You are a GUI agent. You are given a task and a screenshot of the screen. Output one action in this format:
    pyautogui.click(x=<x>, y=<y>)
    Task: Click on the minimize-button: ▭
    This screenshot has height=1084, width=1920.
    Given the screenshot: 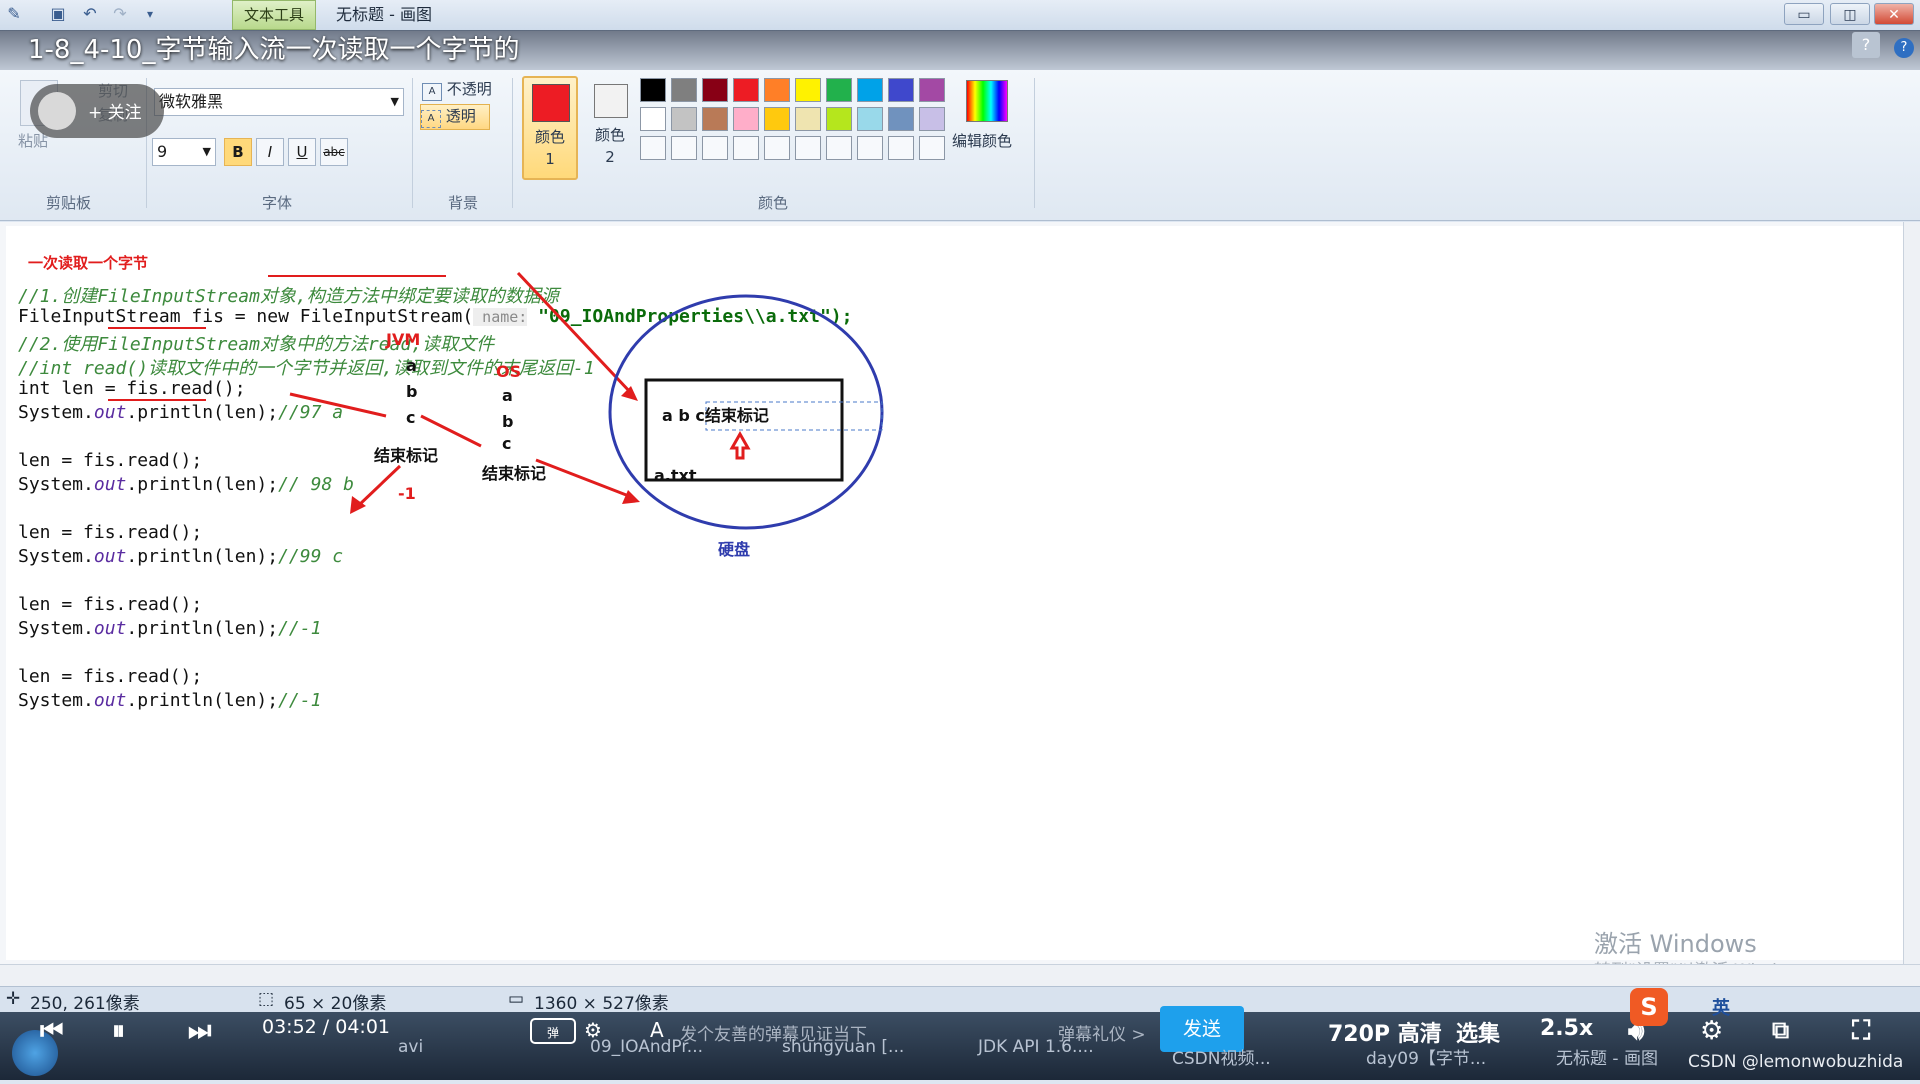 What is the action you would take?
    pyautogui.click(x=1804, y=14)
    